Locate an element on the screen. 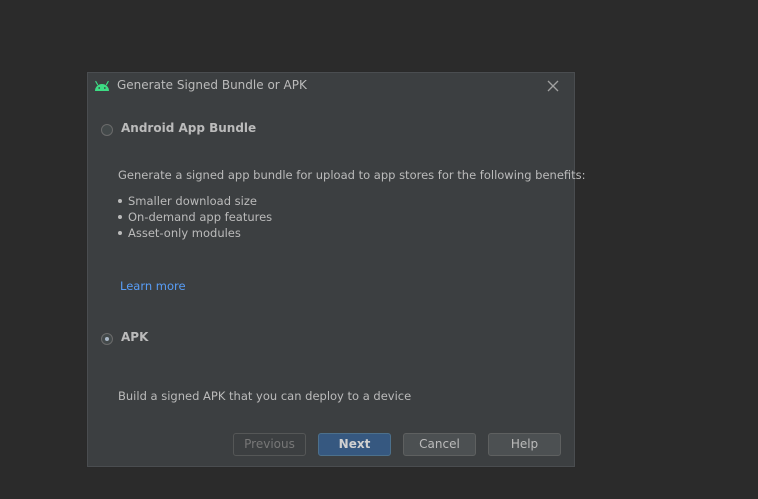 This screenshot has width=758, height=499. dialog-title: Generate Signed Bundle or APK is located at coordinates (212, 85).